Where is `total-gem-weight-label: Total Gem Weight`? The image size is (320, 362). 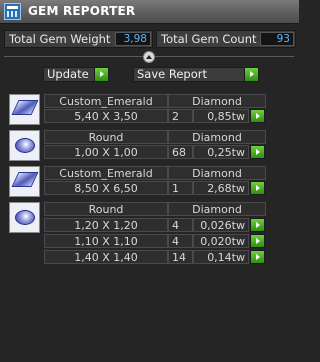
total-gem-weight-label: Total Gem Weight is located at coordinates (60, 39).